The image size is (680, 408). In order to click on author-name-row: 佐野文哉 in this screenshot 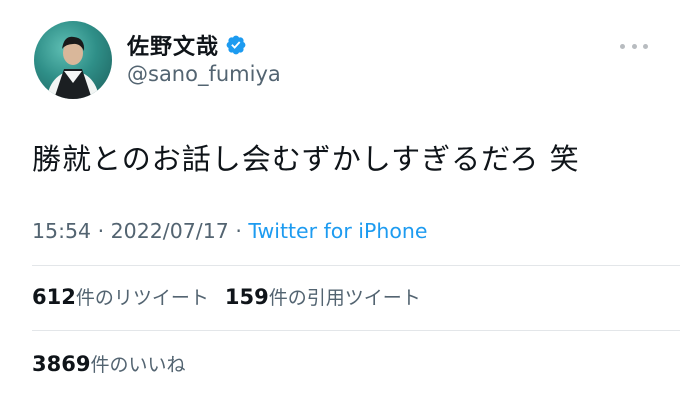, I will do `click(187, 45)`.